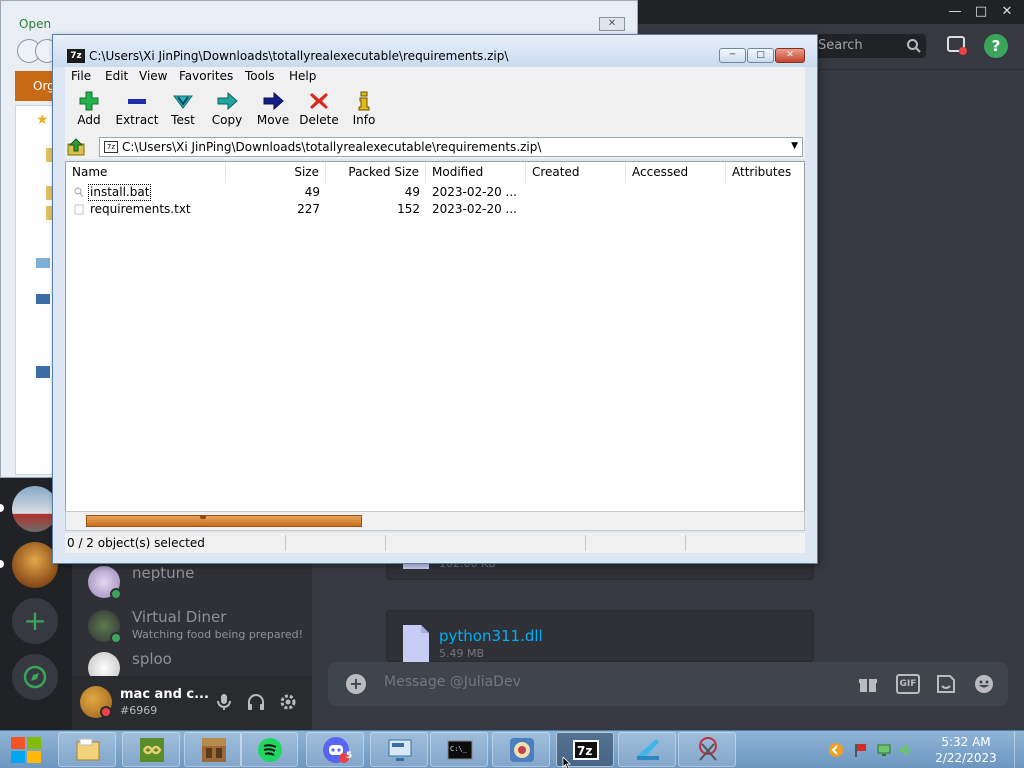  Describe the element at coordinates (836, 750) in the screenshot. I see `show-hidden-icons` at that location.